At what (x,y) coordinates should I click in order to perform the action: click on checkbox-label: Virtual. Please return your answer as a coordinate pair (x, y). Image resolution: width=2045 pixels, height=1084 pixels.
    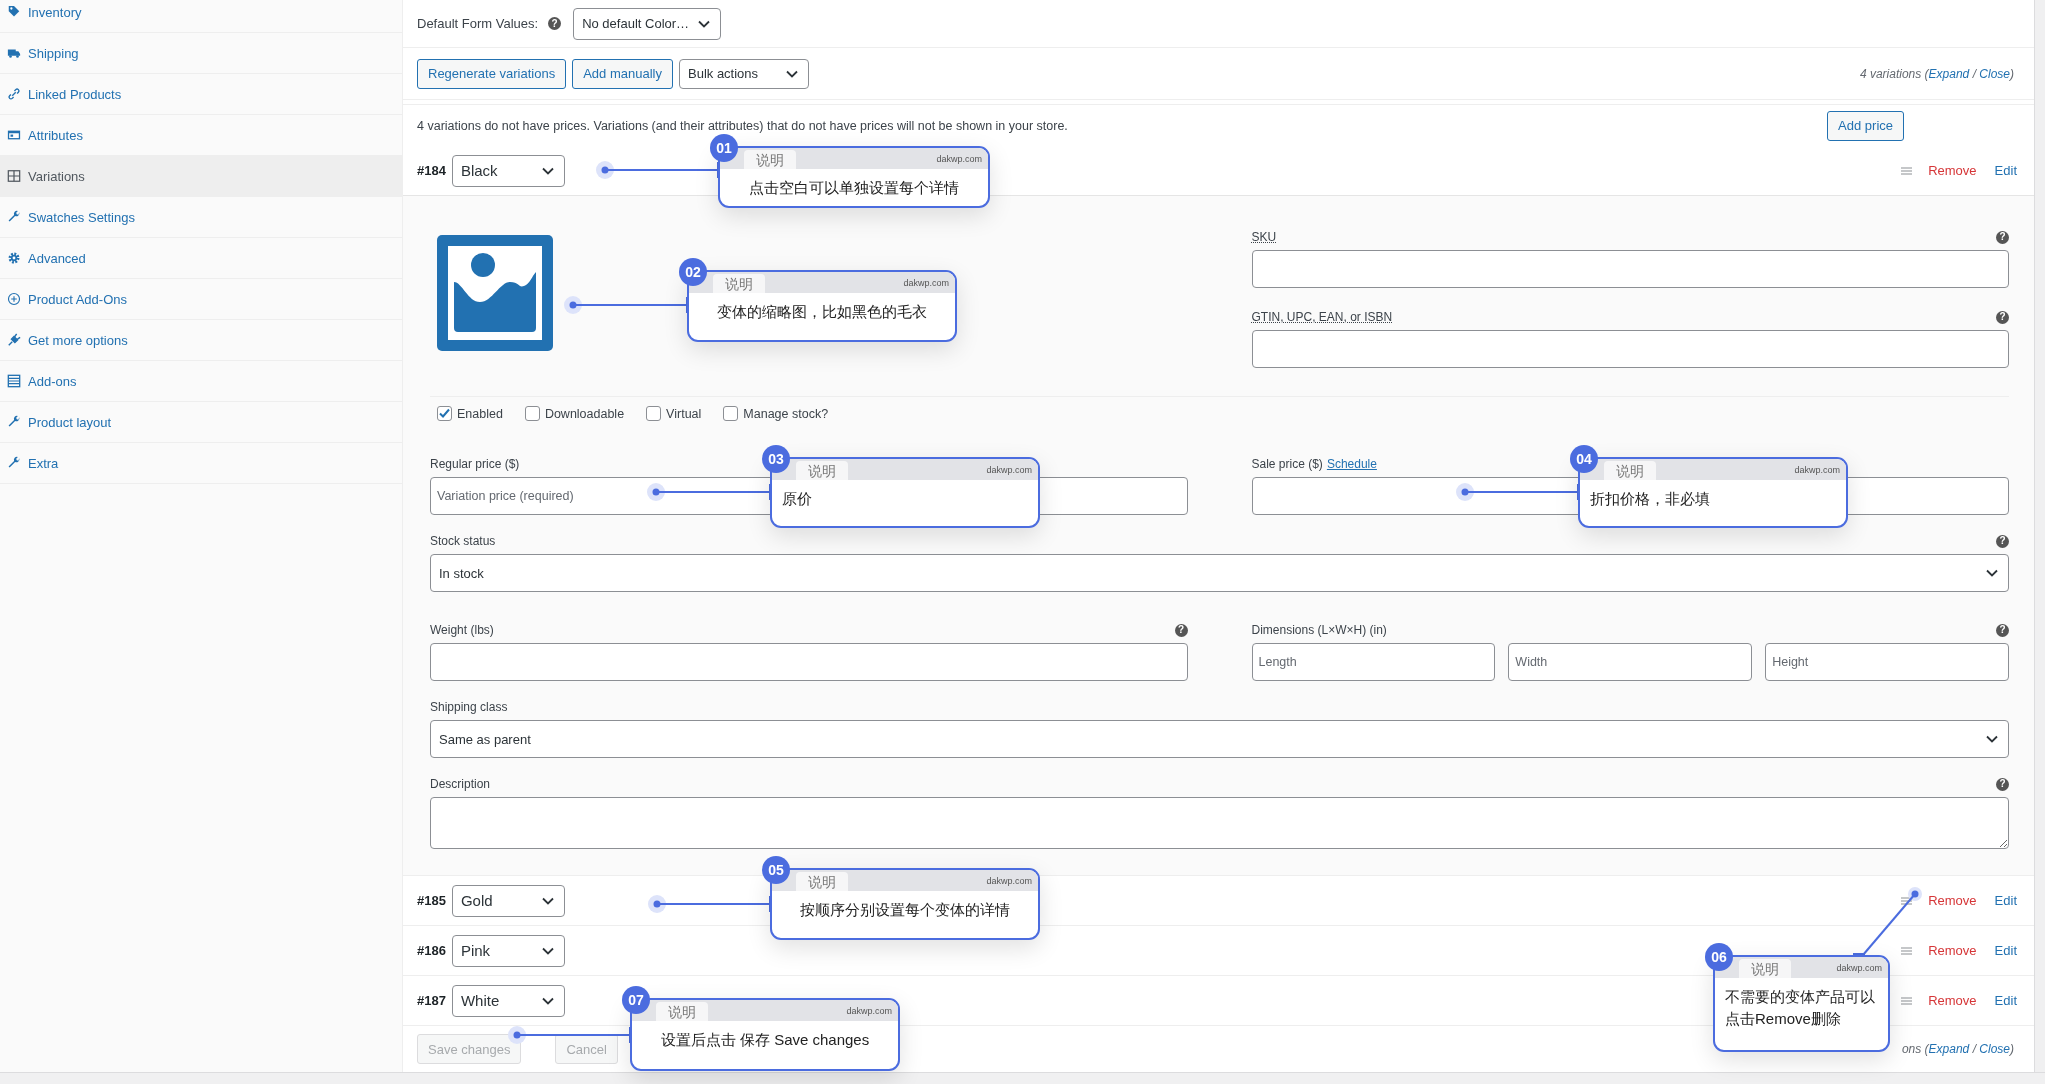
    Looking at the image, I should click on (684, 413).